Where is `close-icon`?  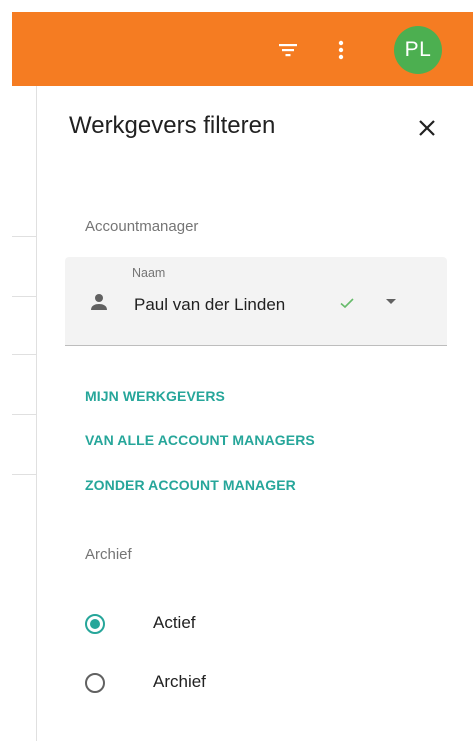
close-icon is located at coordinates (427, 128).